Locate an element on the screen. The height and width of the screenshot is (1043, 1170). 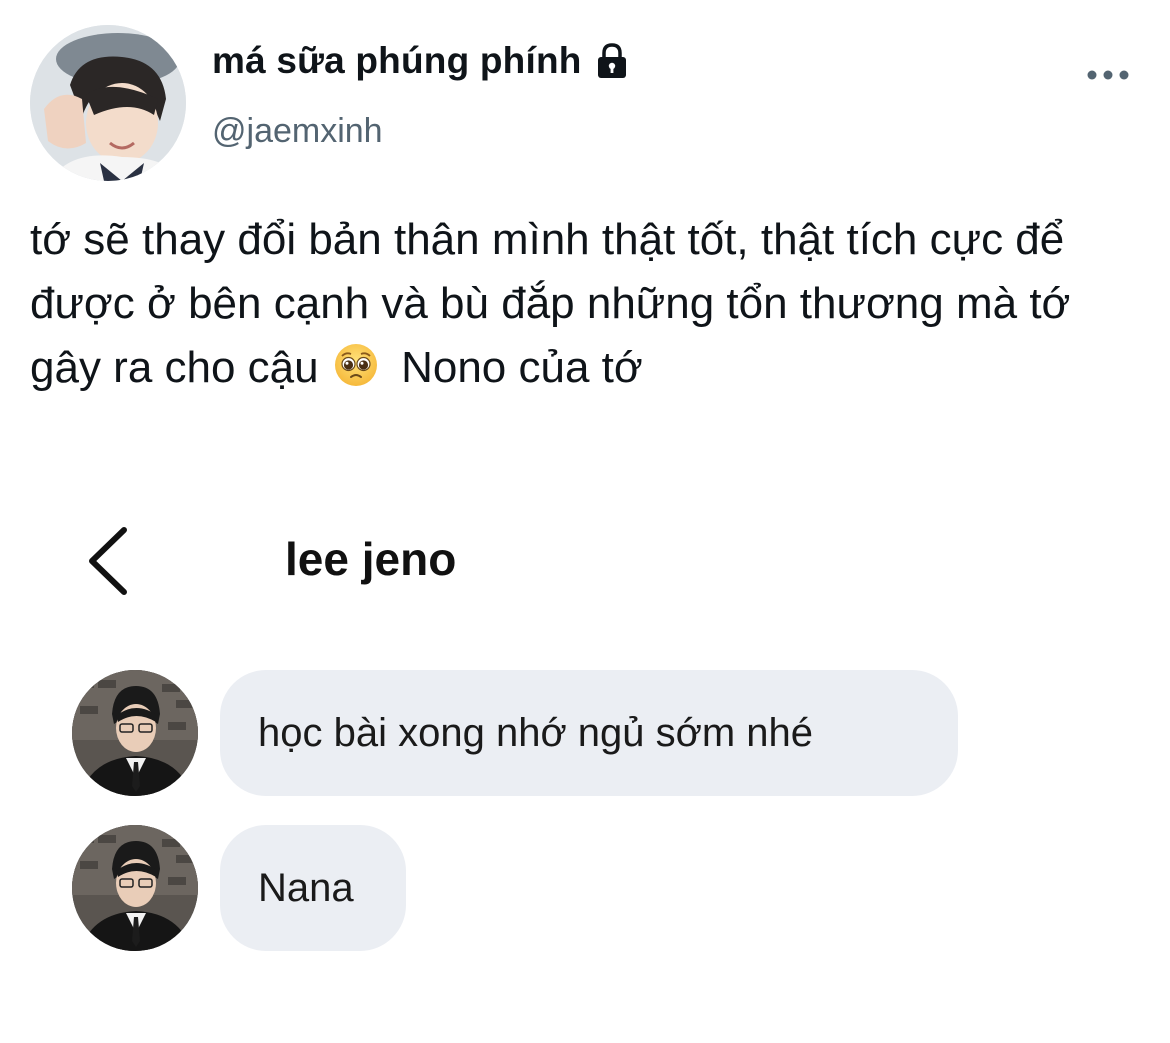
lock-icon is located at coordinates (612, 61).